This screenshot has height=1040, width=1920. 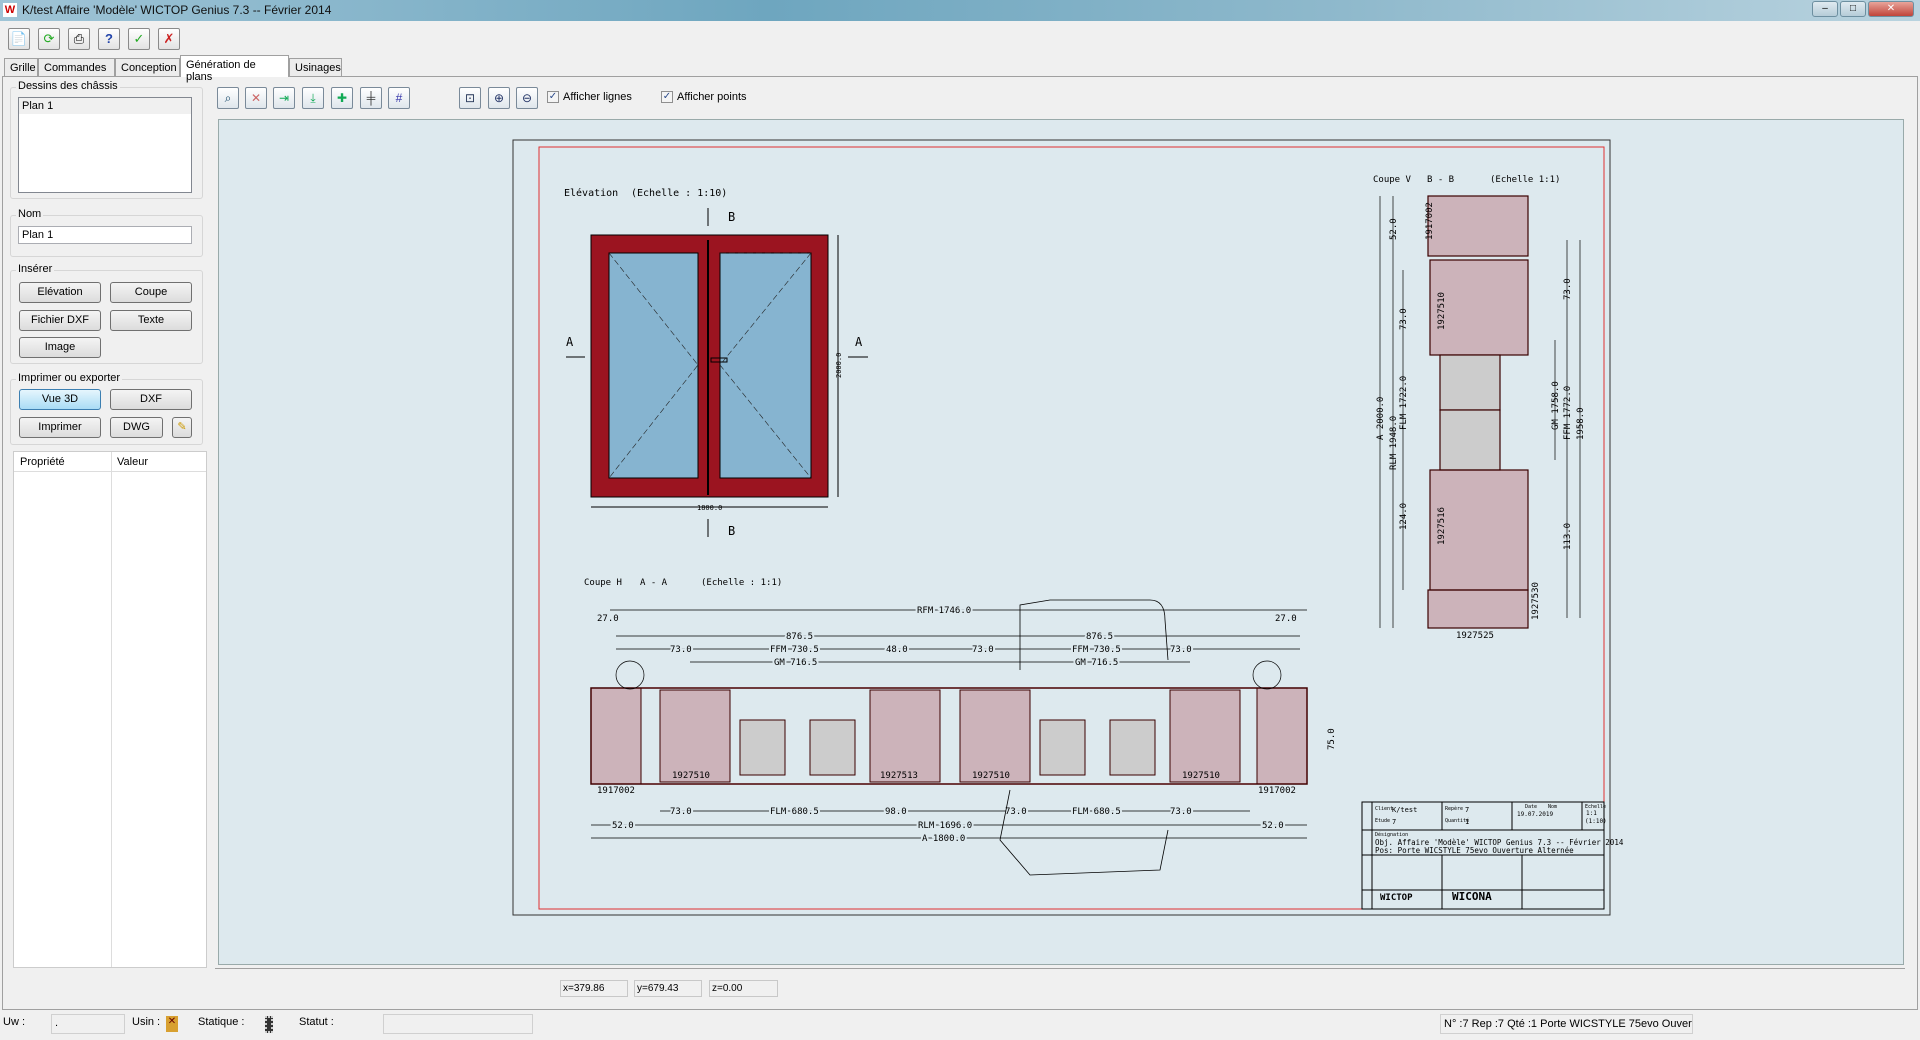 What do you see at coordinates (1581, 423) in the screenshot?
I see `dim-v-1958: 1958.0` at bounding box center [1581, 423].